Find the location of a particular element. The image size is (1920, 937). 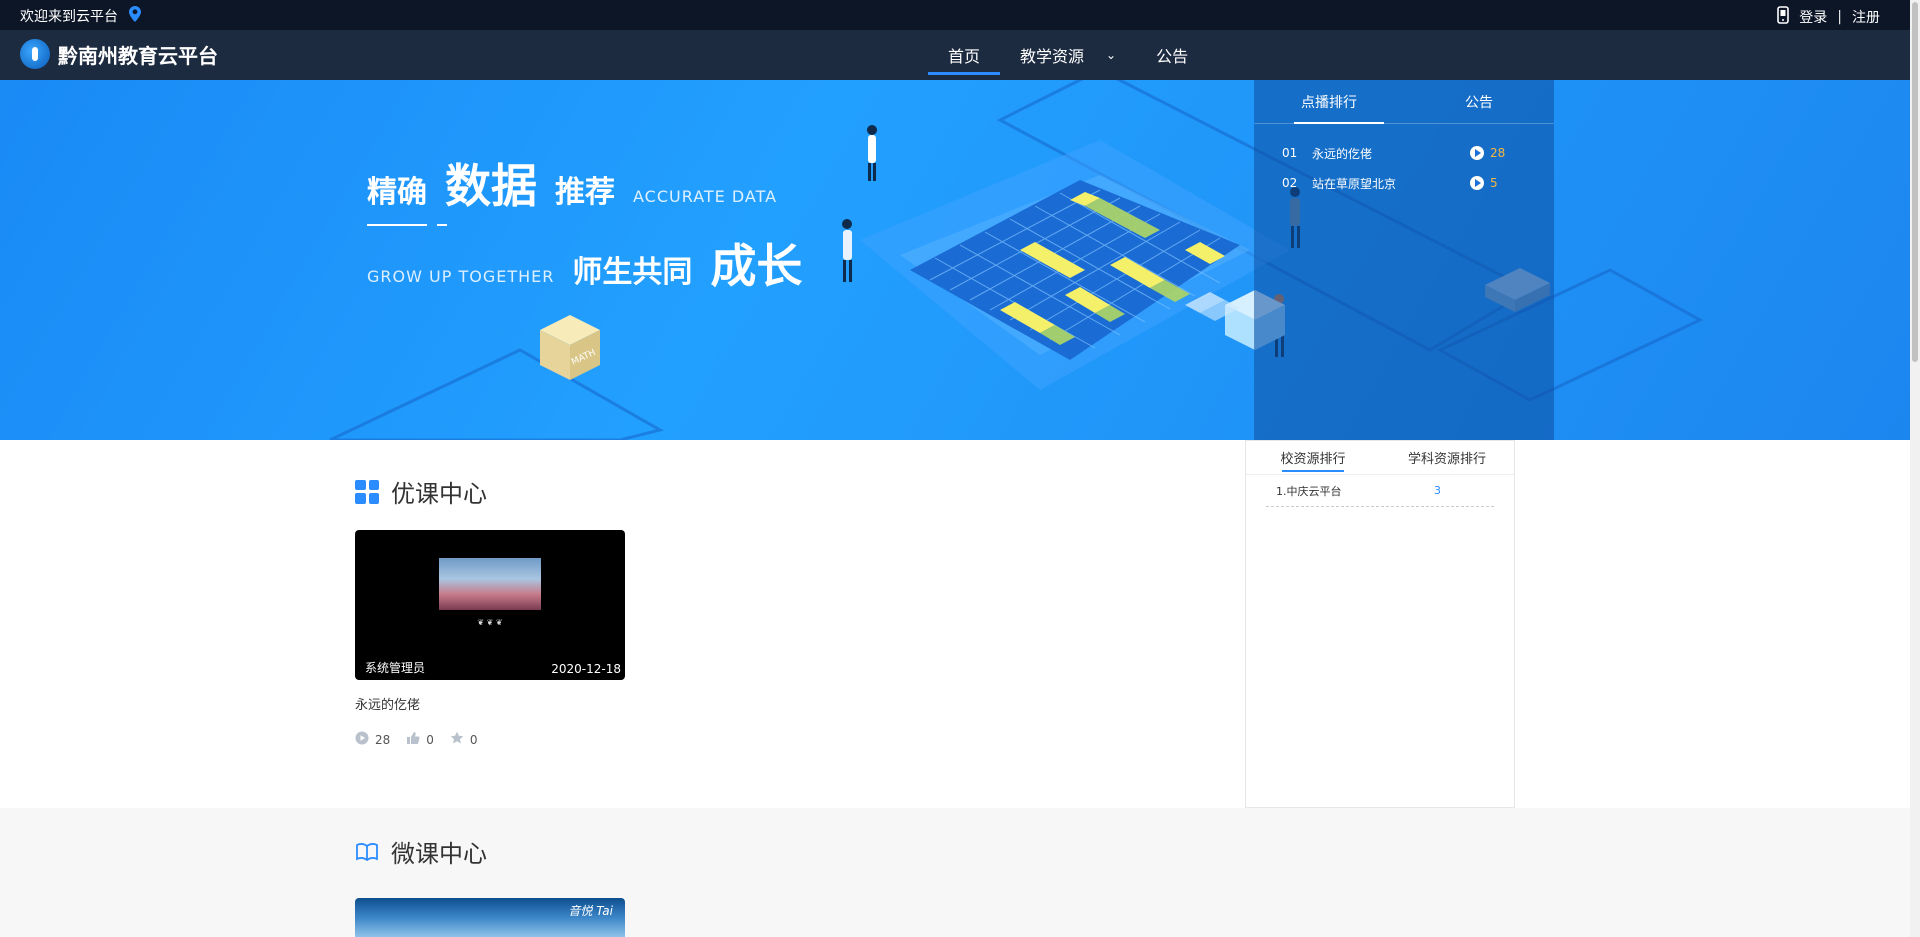

youke-title-text: 优课中心 is located at coordinates (439, 494).